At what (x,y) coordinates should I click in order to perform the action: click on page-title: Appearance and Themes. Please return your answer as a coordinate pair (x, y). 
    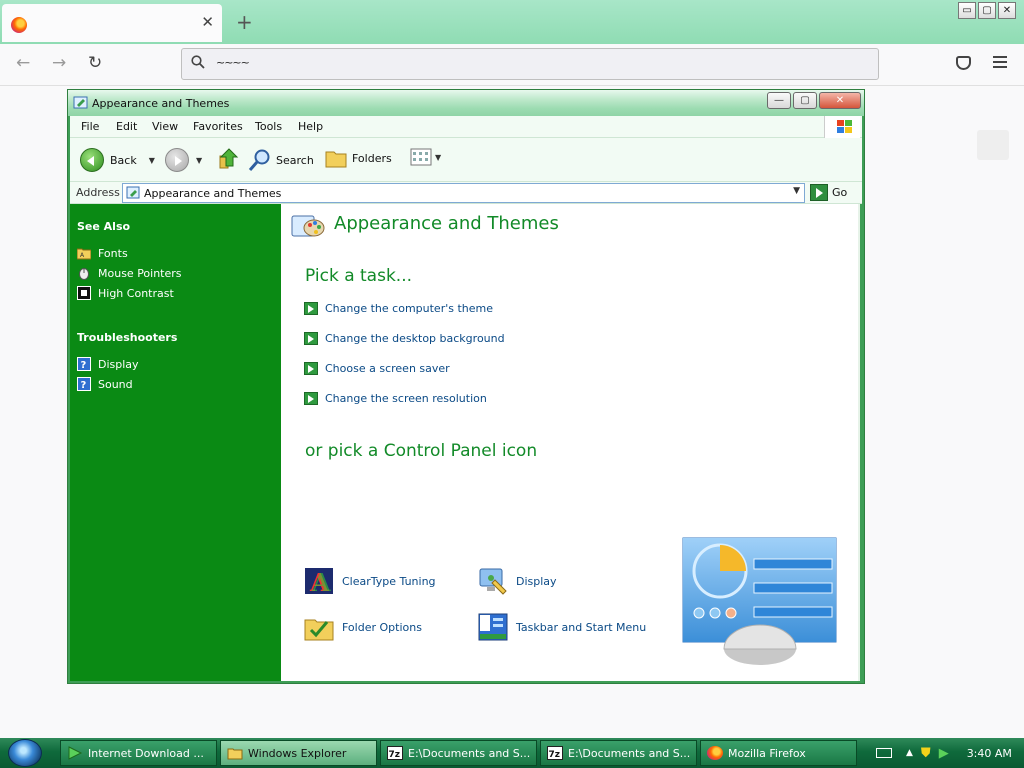
    Looking at the image, I should click on (446, 223).